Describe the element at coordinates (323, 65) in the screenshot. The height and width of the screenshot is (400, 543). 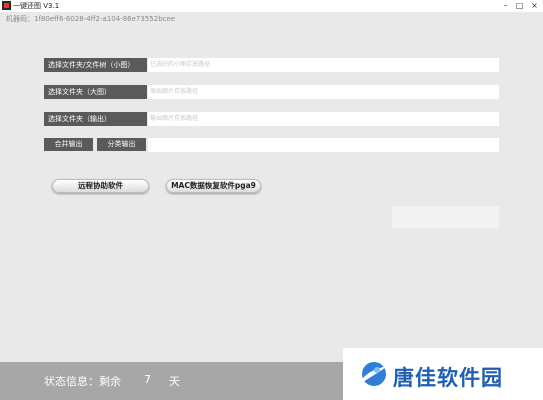
I see `small-folder-path-input: 已选好的小图存放路径` at that location.